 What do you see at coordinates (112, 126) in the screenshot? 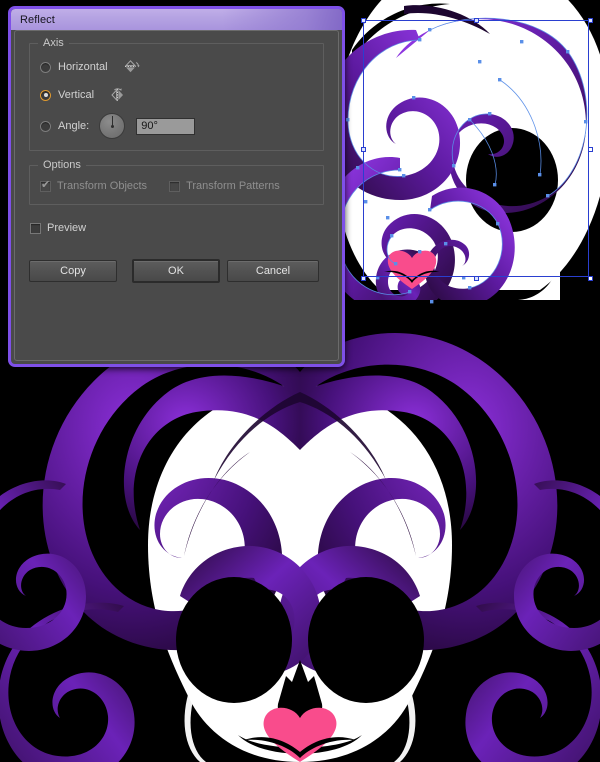
I see `angle-dial-icon` at bounding box center [112, 126].